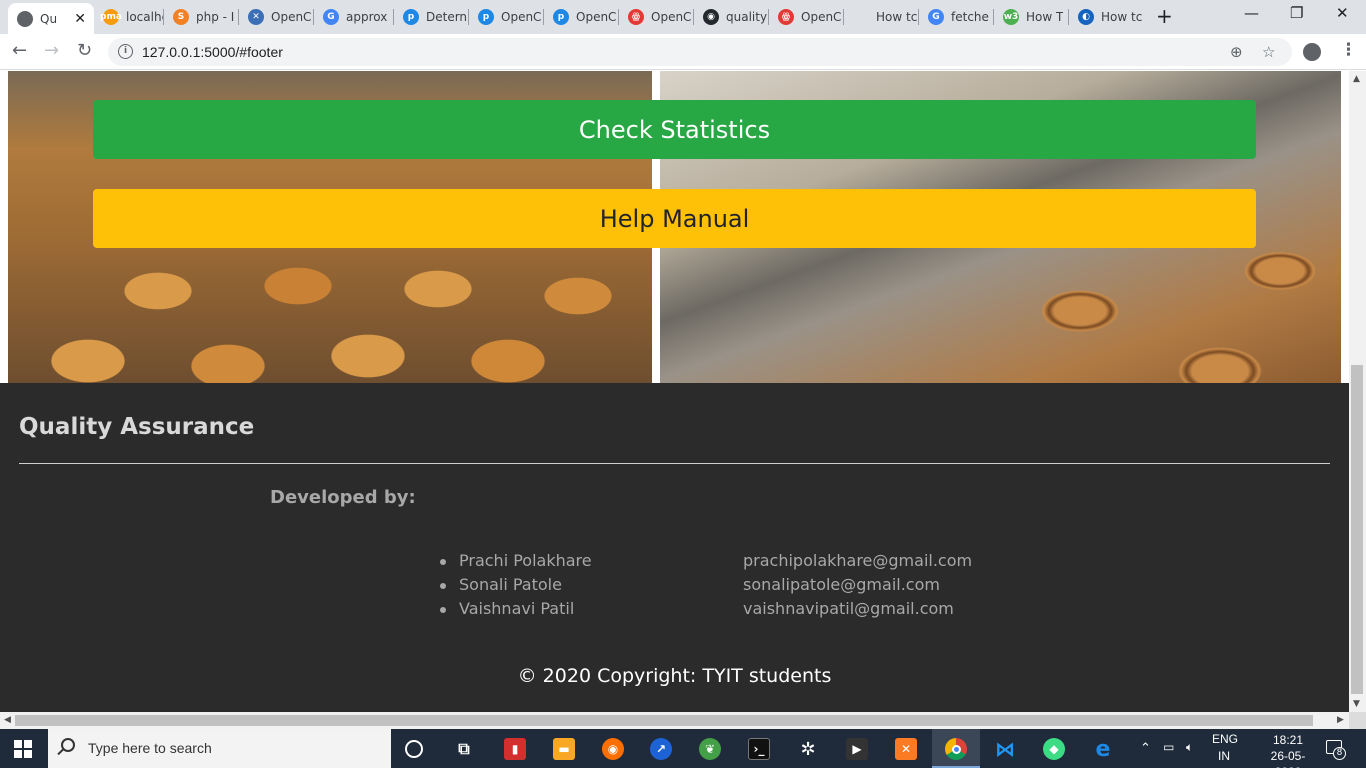  What do you see at coordinates (661, 749) in the screenshot?
I see `safari-compass-icon: ↗` at bounding box center [661, 749].